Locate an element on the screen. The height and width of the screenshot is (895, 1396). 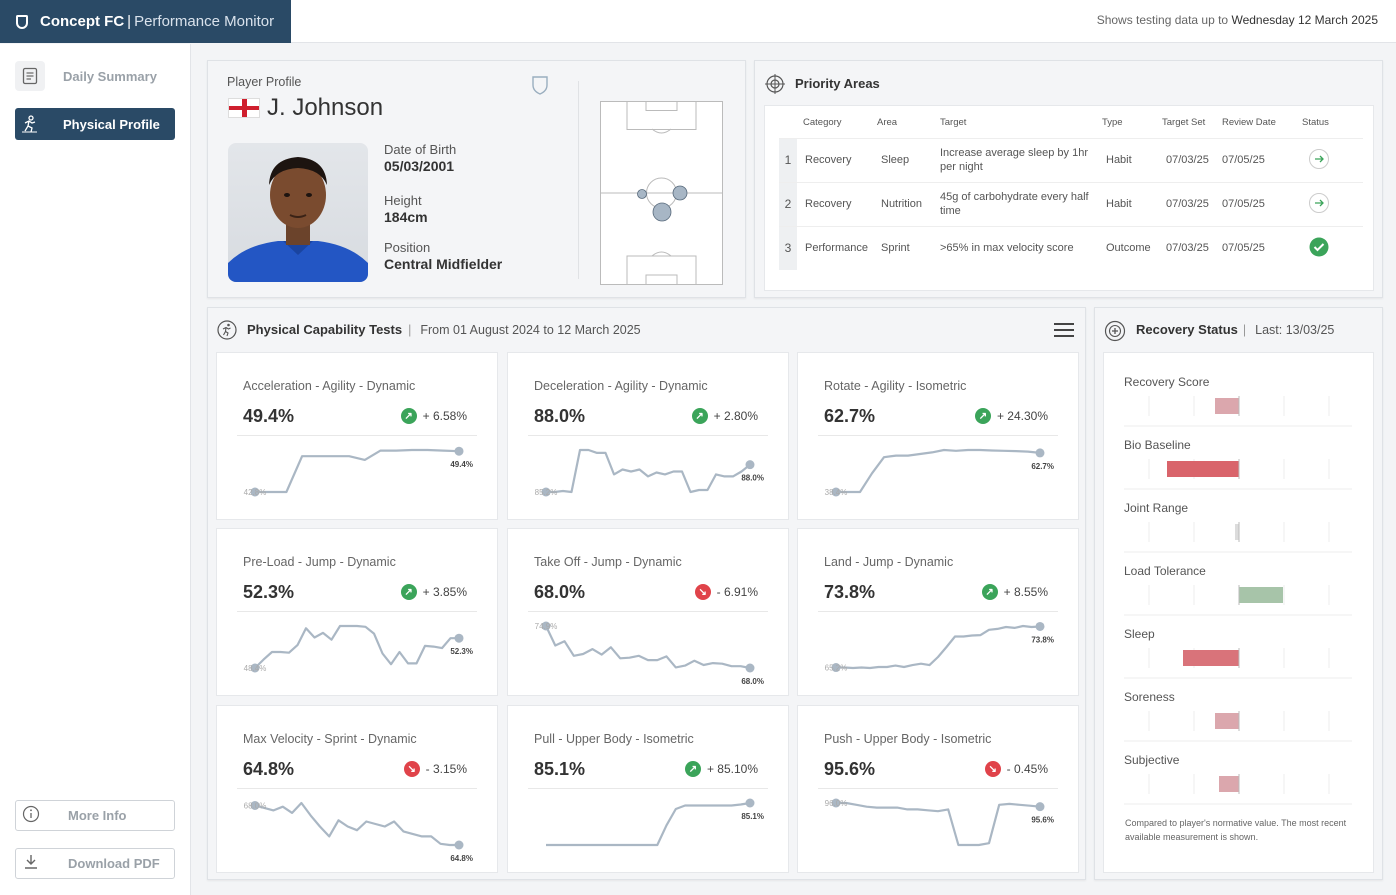
sparkline-chart: 68.0% 64.8% is located at coordinates (358, 831).